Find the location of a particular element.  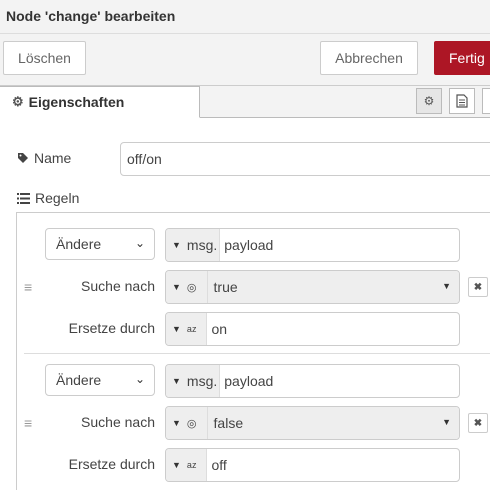

name-input: off/on is located at coordinates (305, 159).